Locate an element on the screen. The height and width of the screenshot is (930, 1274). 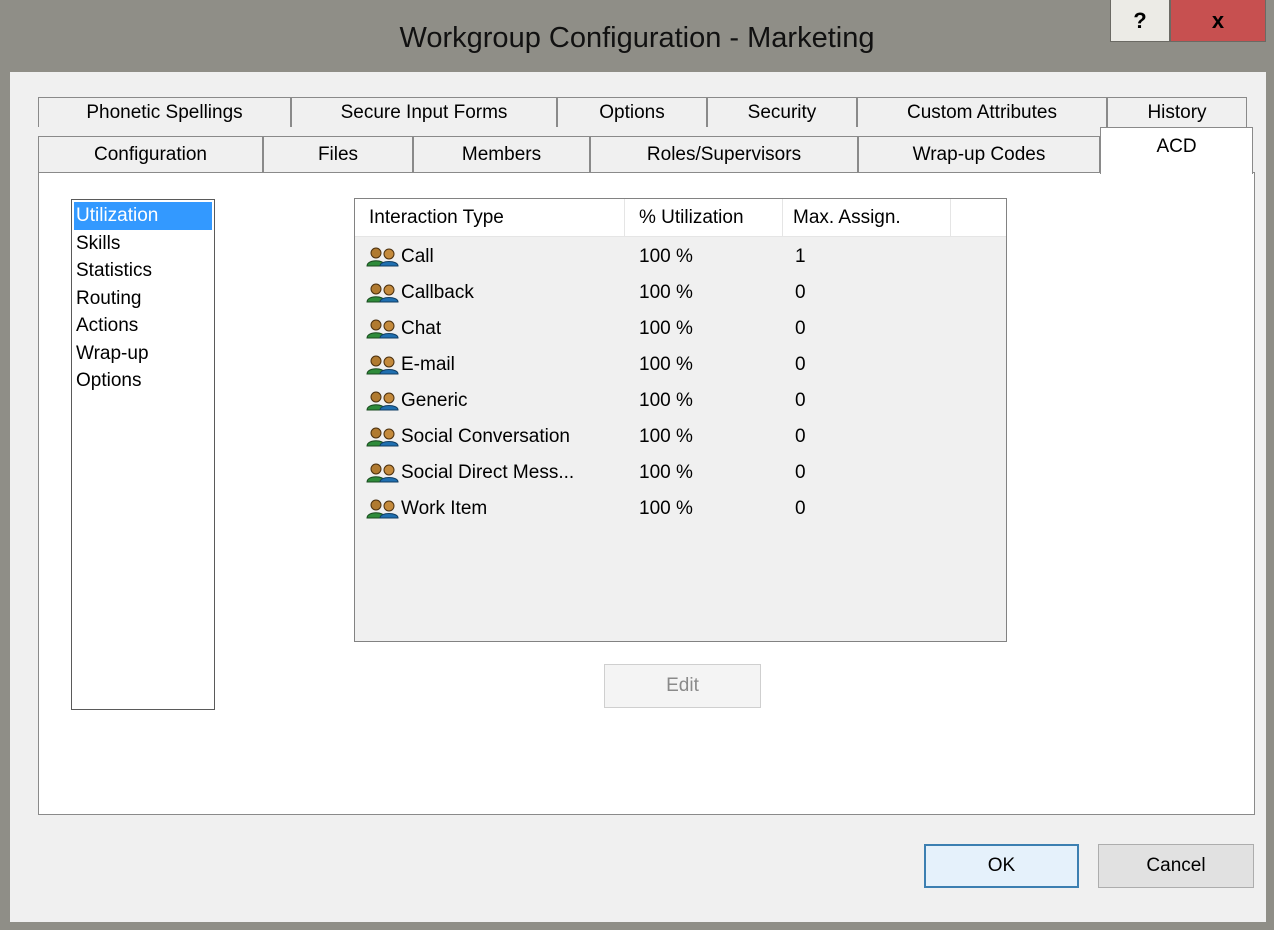
tab-members: Members is located at coordinates (501, 154).